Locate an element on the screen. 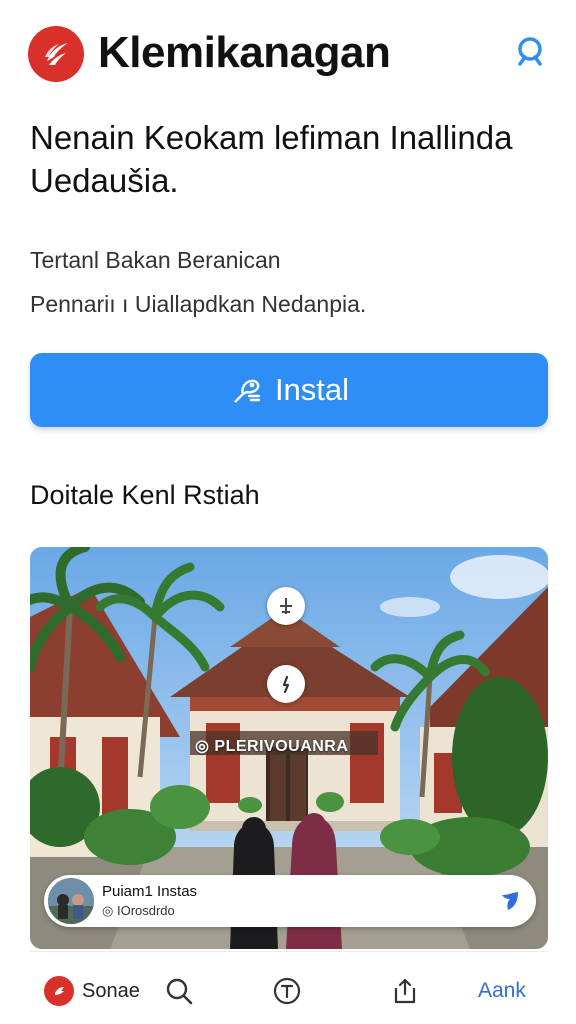  install-button: Instal is located at coordinates (289, 390).